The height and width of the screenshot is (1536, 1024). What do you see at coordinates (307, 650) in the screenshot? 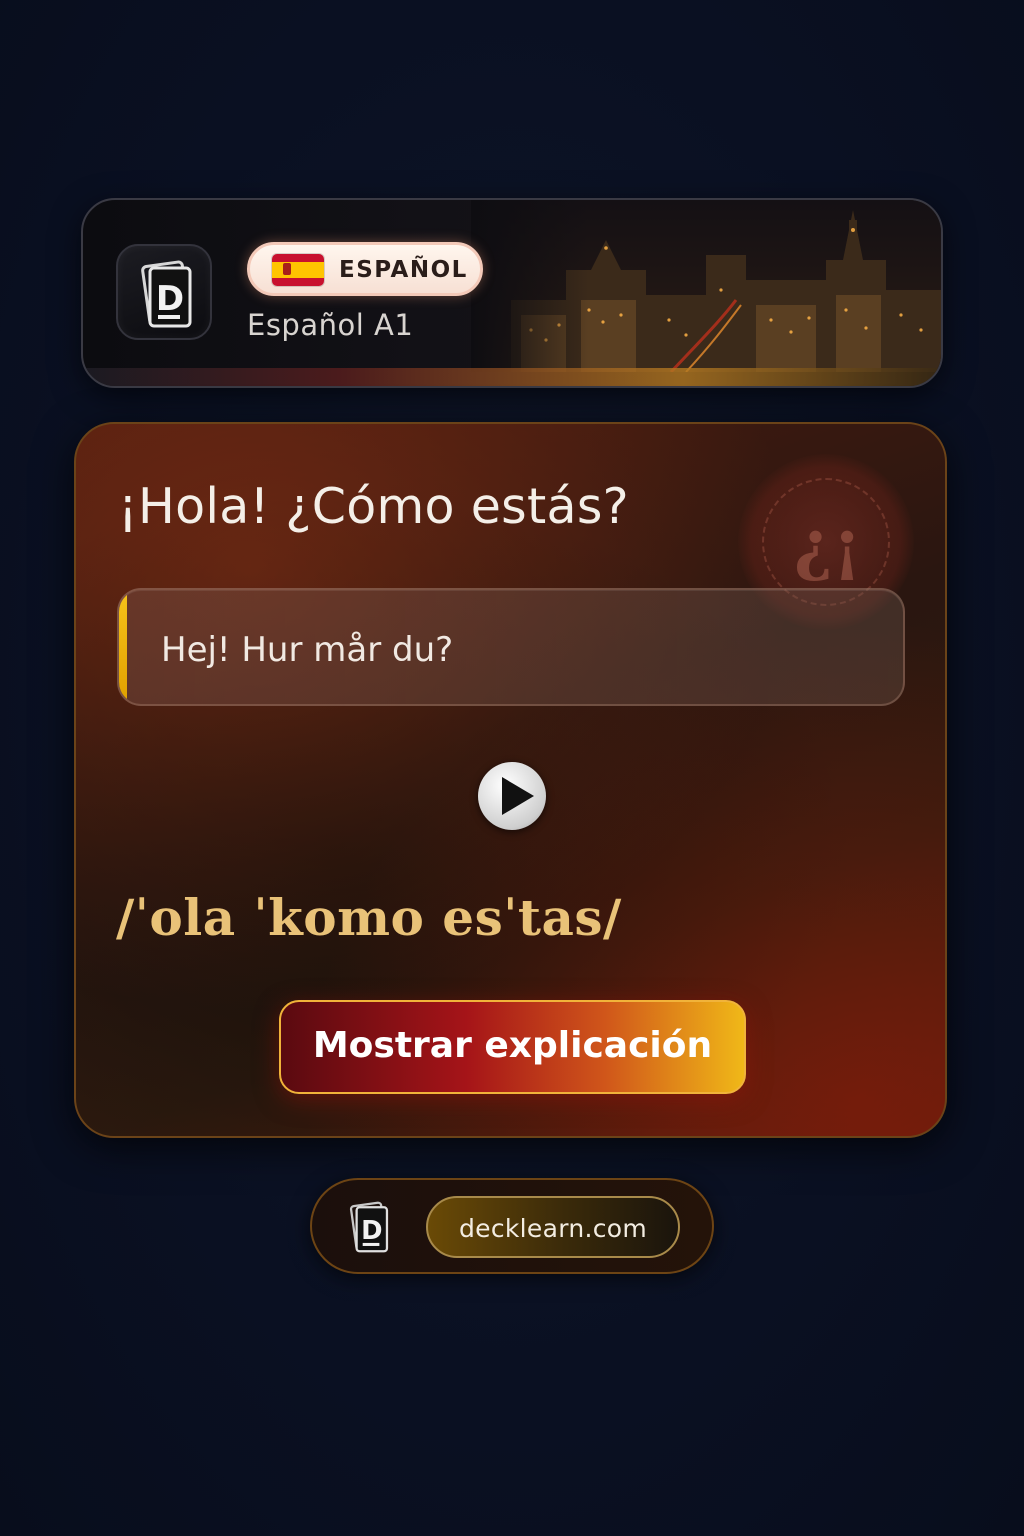
I see `translation-text: Hej! Hur mår du?` at bounding box center [307, 650].